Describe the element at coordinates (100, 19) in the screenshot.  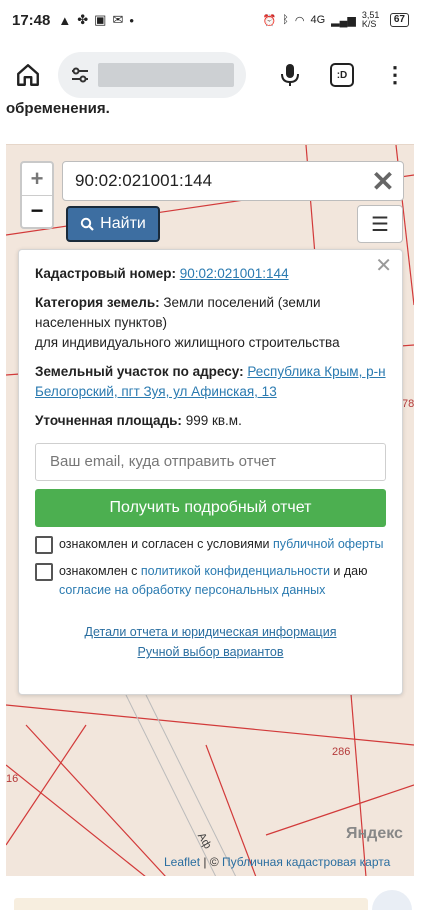
I see `image-icon: ▣` at that location.